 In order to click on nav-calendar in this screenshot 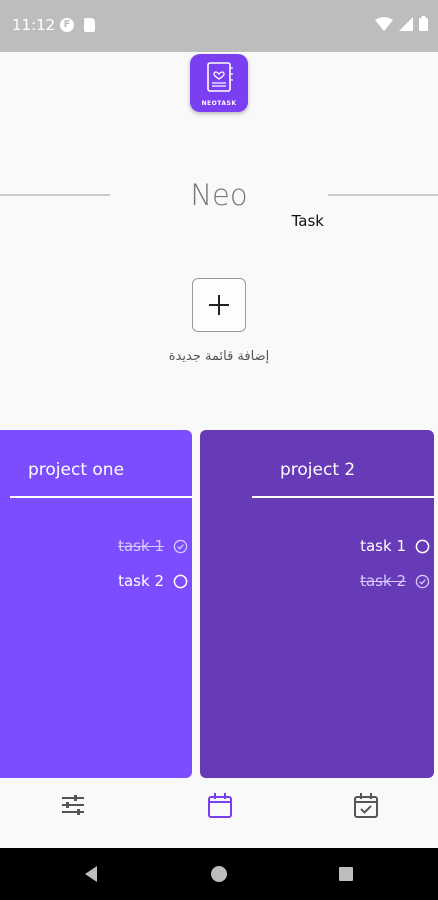, I will do `click(220, 805)`.